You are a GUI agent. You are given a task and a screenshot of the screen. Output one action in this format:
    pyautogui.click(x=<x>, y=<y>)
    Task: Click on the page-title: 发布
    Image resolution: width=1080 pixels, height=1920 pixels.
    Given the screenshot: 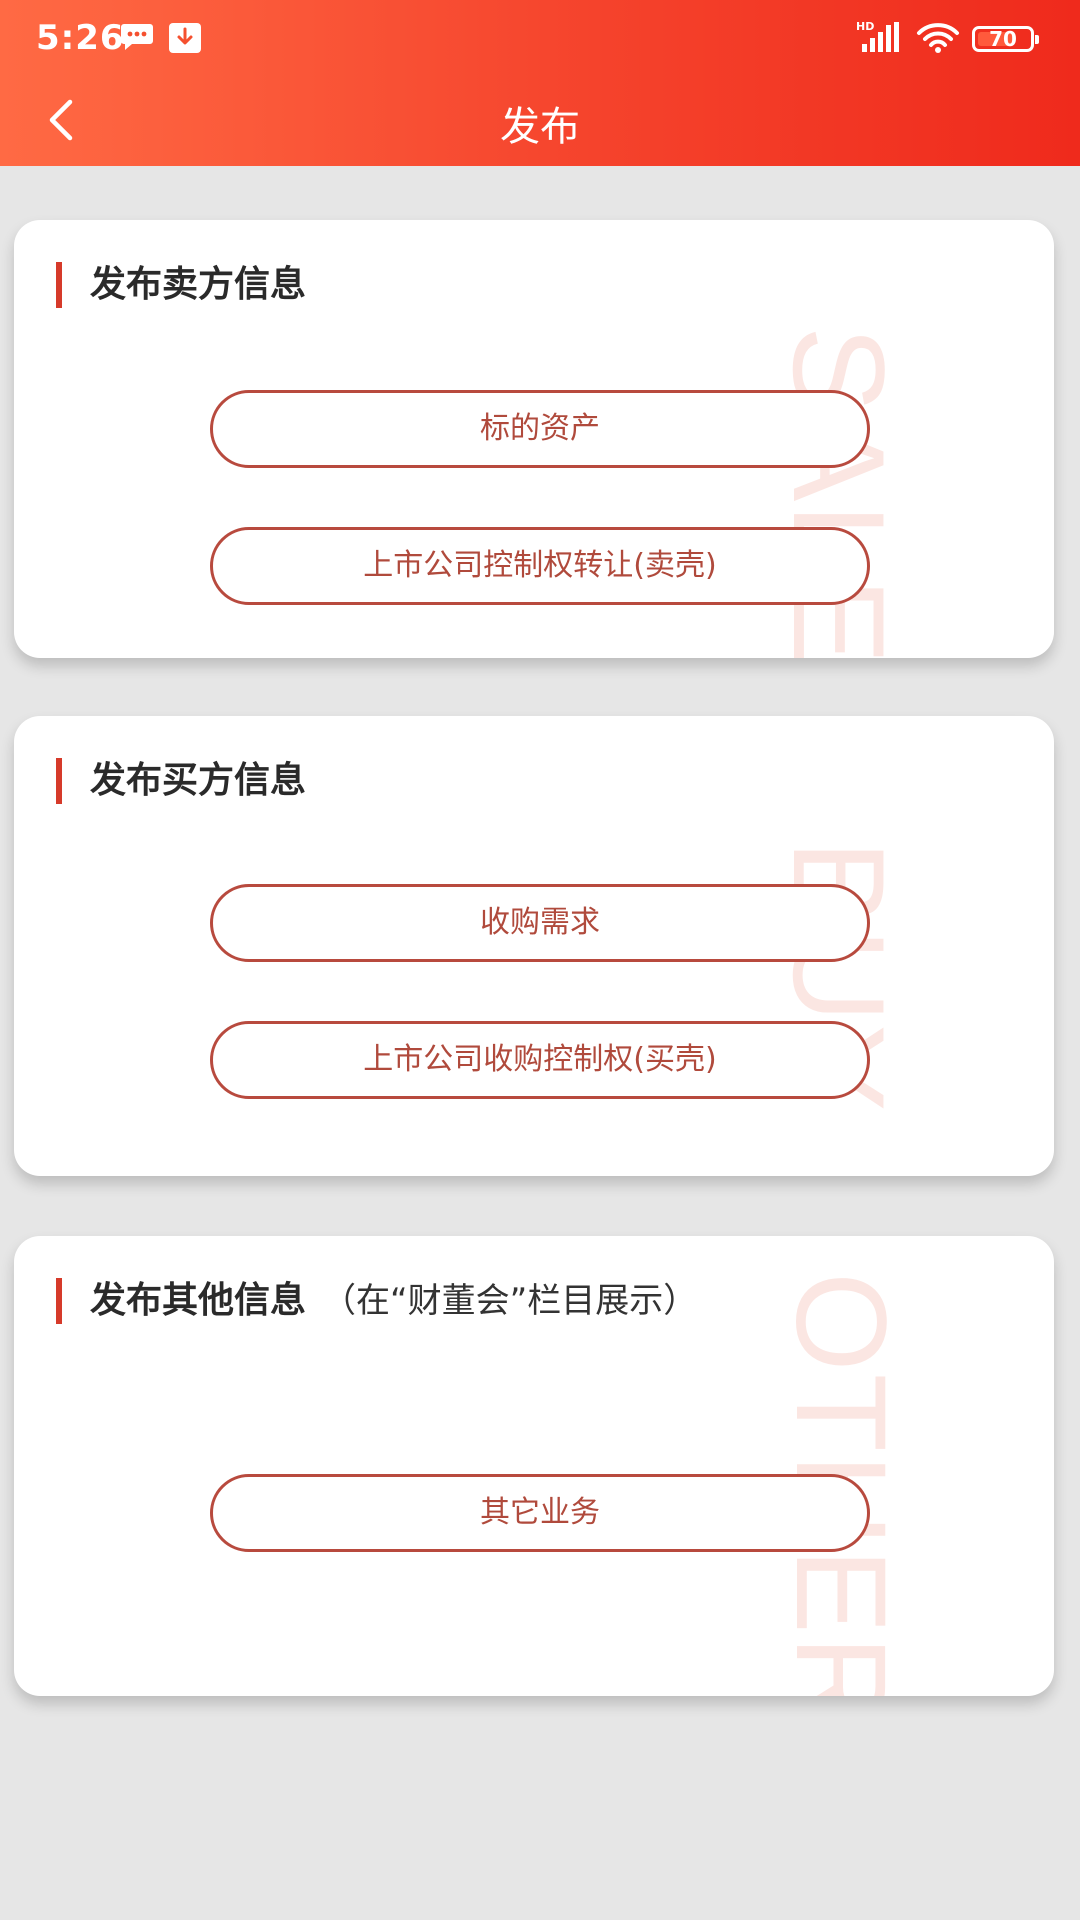 What is the action you would take?
    pyautogui.click(x=540, y=127)
    